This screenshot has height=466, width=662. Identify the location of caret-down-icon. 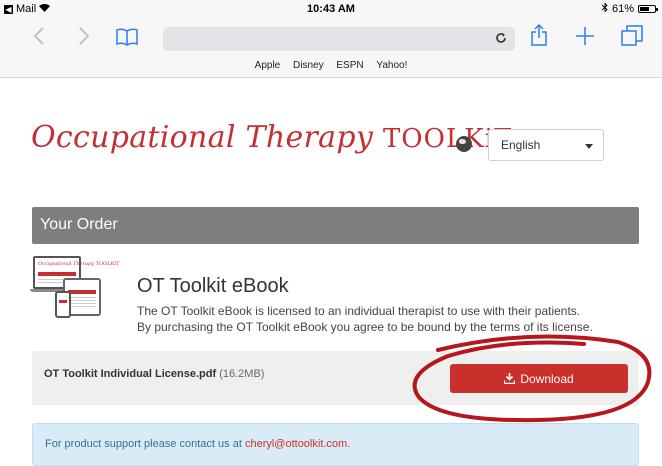
(589, 146).